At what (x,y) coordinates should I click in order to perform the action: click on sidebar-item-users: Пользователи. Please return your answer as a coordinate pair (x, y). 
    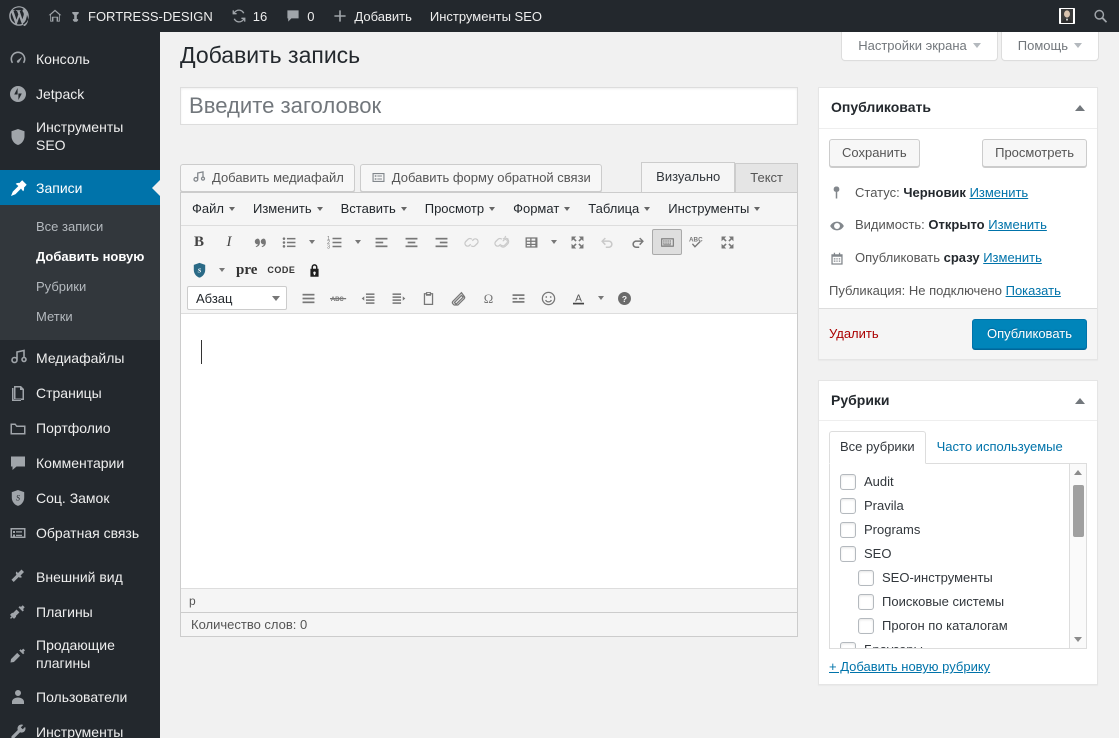
    Looking at the image, I should click on (80, 696).